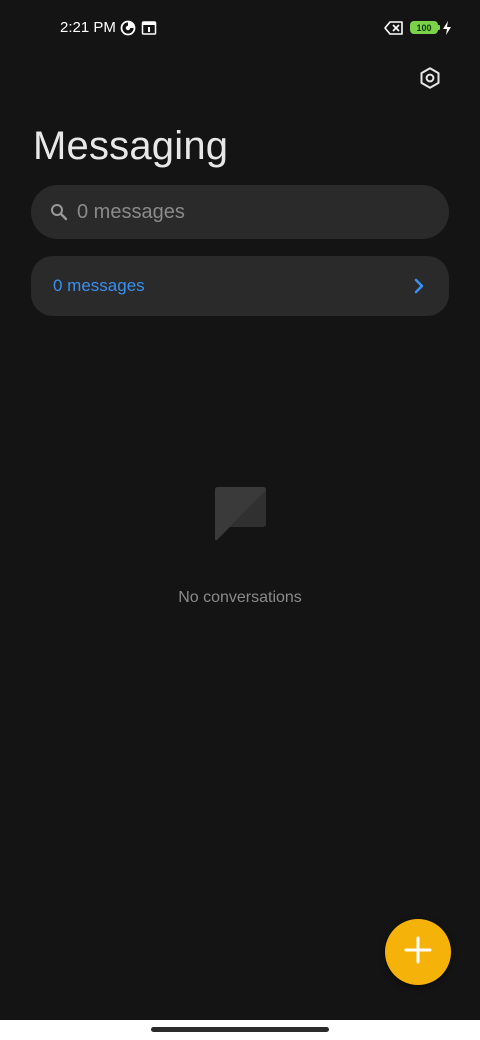 The image size is (480, 1040). What do you see at coordinates (252, 212) in the screenshot?
I see `search-input` at bounding box center [252, 212].